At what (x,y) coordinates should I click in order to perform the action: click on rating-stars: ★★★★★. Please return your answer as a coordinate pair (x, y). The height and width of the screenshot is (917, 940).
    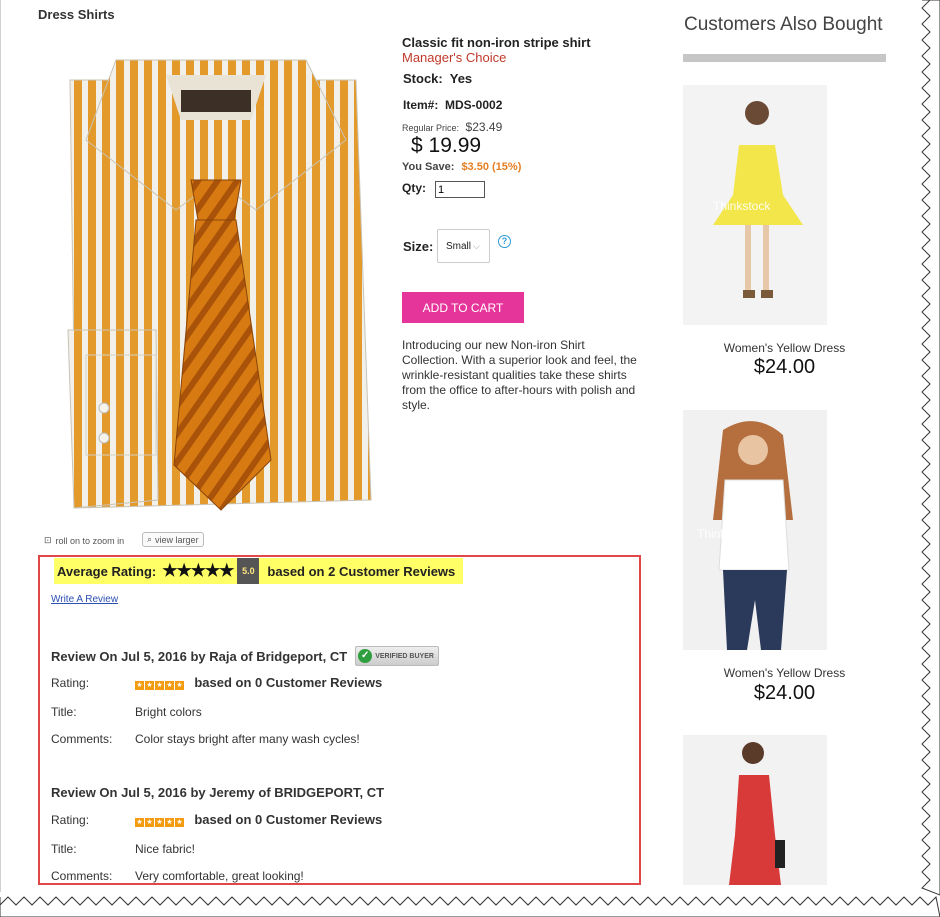
    Looking at the image, I should click on (198, 570).